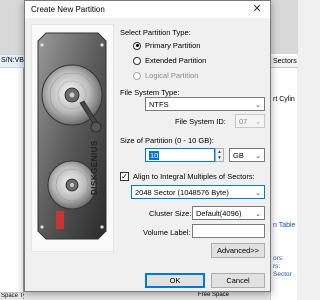  I want to click on background-bottom-bar: Free Space, so click(147, 296).